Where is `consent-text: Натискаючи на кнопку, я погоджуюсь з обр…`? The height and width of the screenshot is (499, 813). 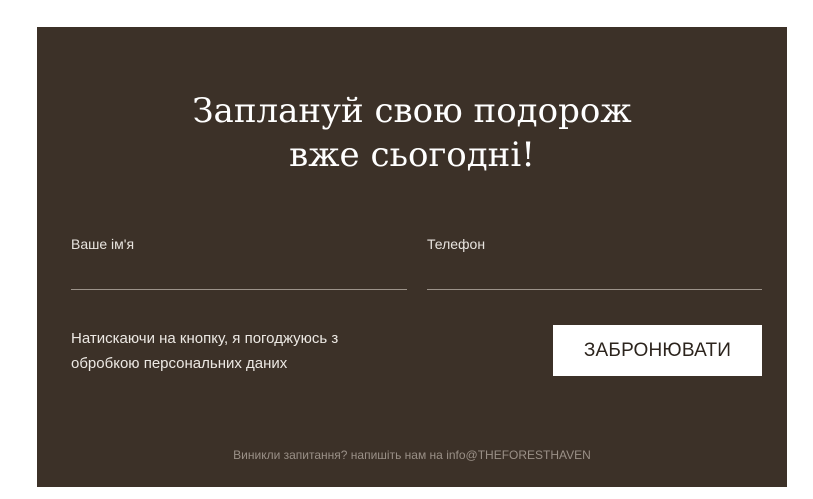 consent-text: Натискаючи на кнопку, я погоджуюсь з обр… is located at coordinates (236, 351).